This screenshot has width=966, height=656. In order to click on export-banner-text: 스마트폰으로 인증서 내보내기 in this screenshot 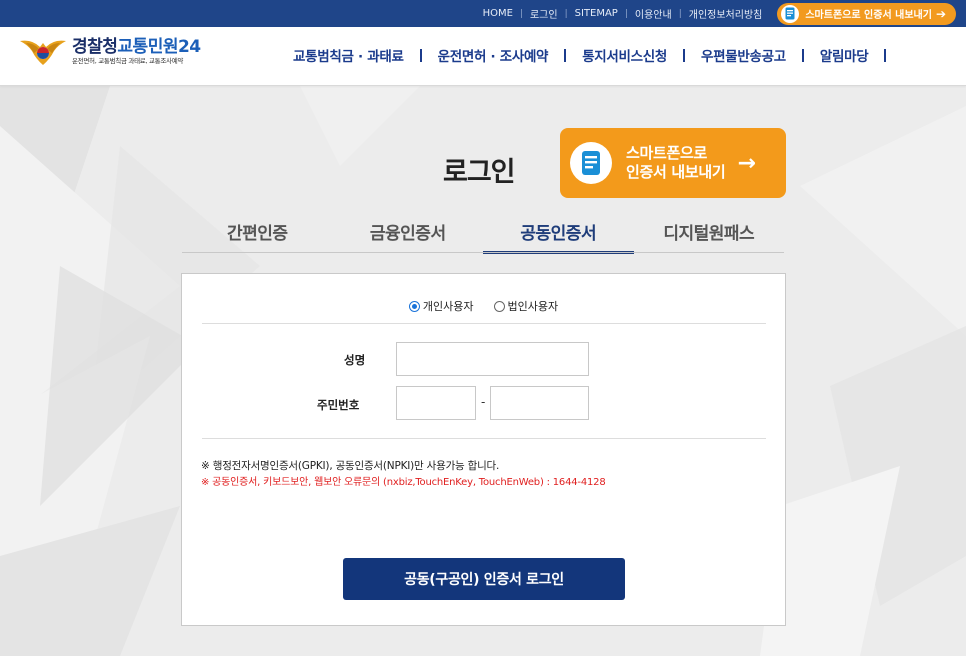, I will do `click(676, 163)`.